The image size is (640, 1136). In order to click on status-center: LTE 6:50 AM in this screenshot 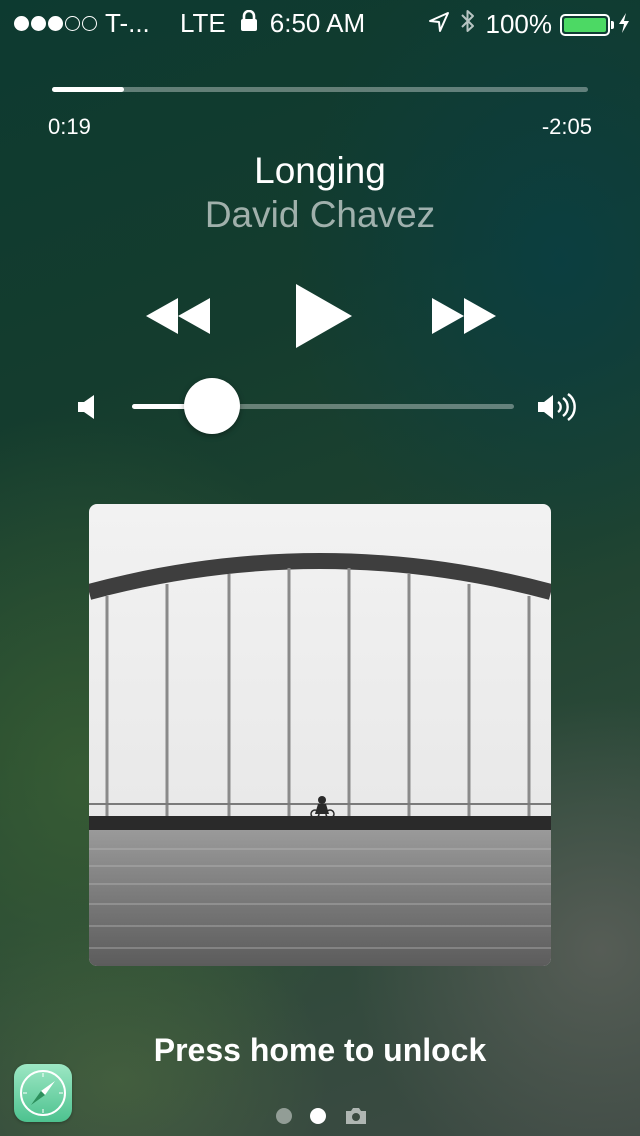, I will do `click(272, 23)`.